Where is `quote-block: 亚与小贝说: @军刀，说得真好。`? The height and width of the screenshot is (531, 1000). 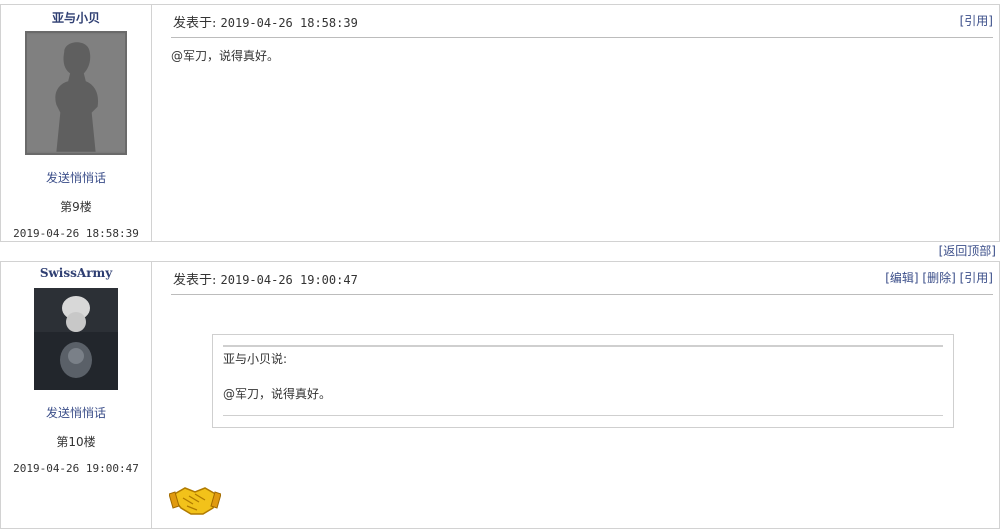 quote-block: 亚与小贝说: @军刀，说得真好。 is located at coordinates (583, 381).